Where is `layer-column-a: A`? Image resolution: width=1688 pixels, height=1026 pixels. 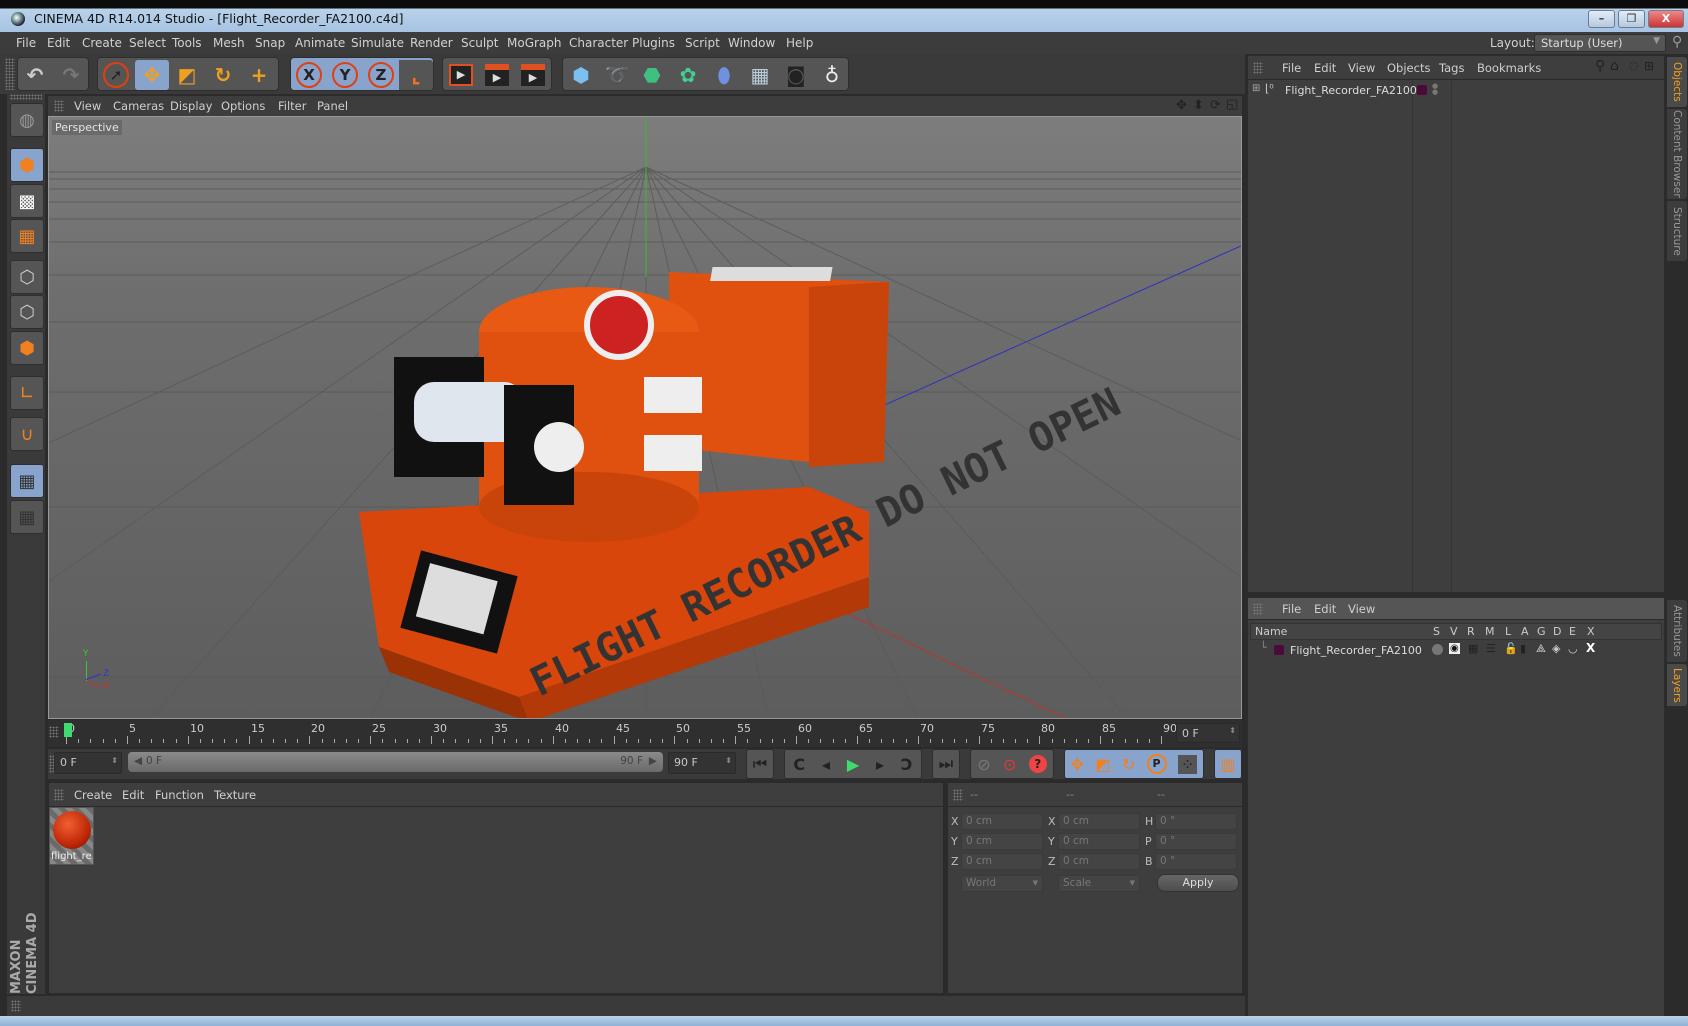 layer-column-a: A is located at coordinates (1525, 631).